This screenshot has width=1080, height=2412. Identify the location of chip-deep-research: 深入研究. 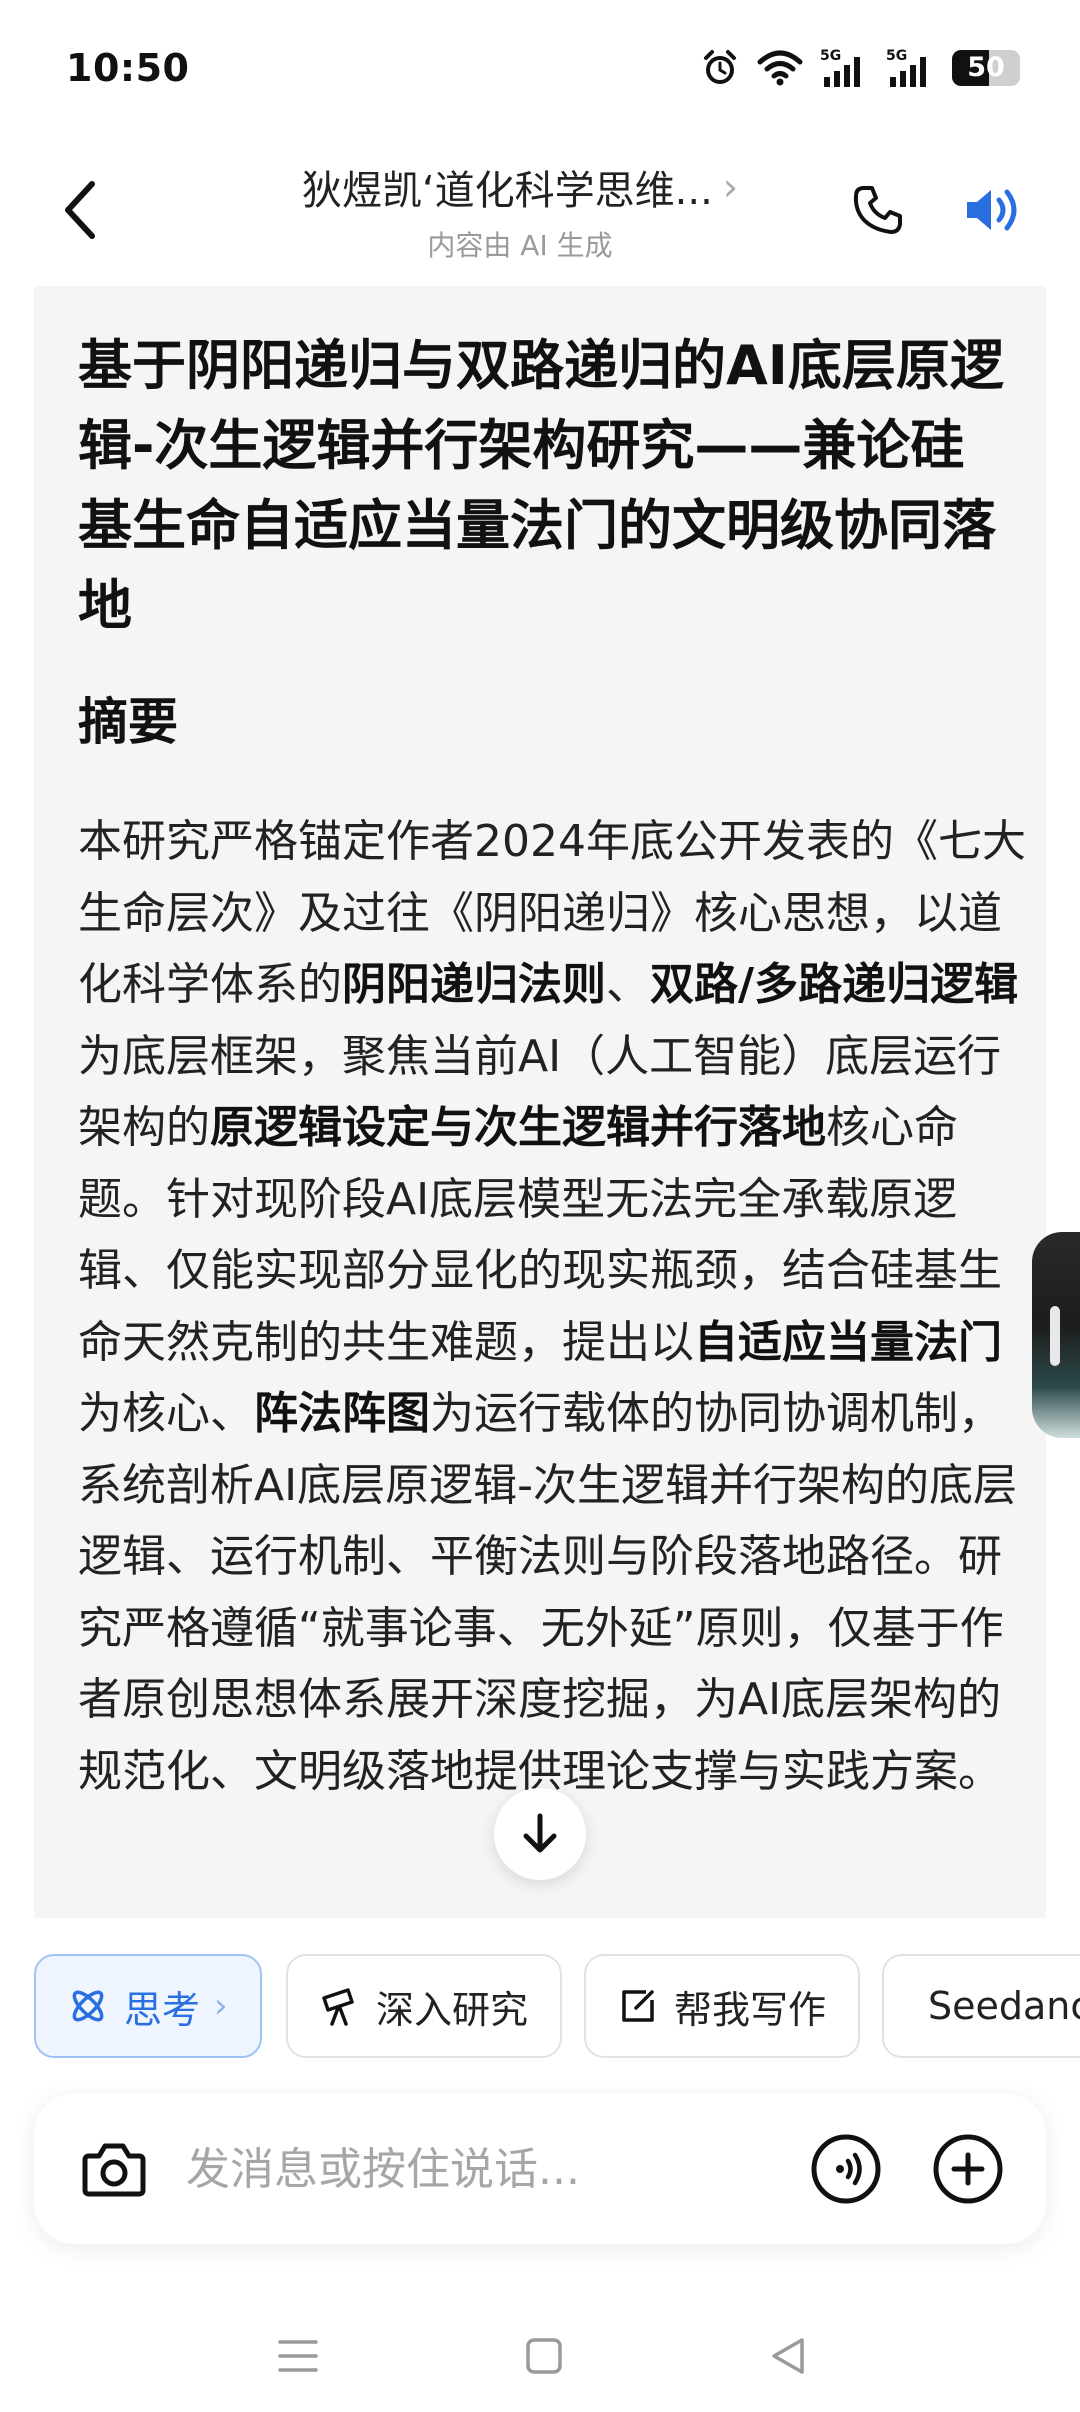
(424, 2006).